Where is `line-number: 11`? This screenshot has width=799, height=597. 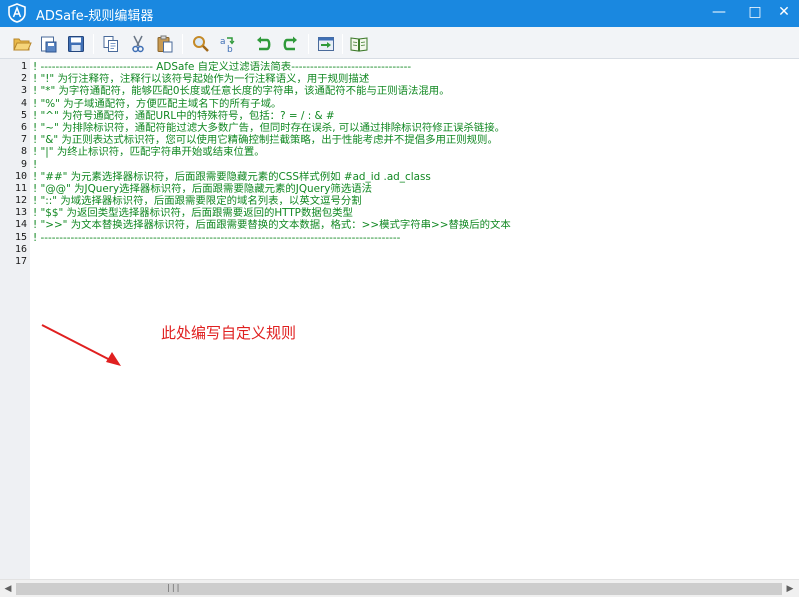 line-number: 11 is located at coordinates (20, 188).